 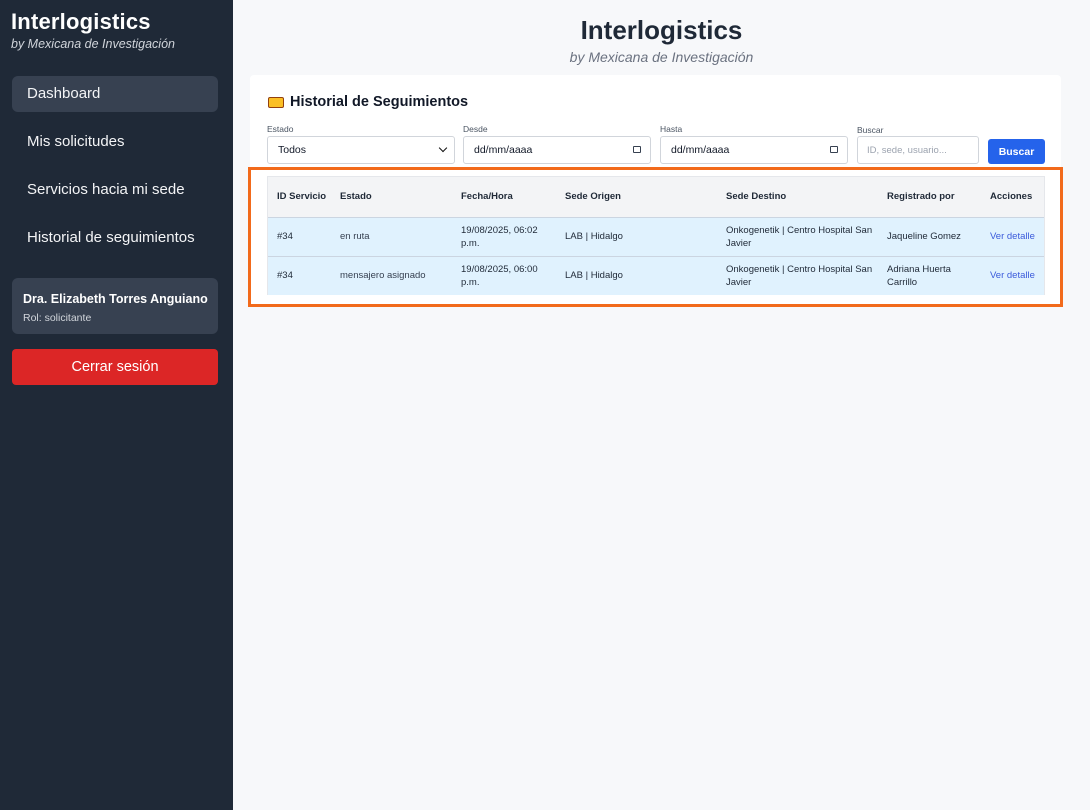 I want to click on hasta-label: Hasta, so click(x=671, y=129).